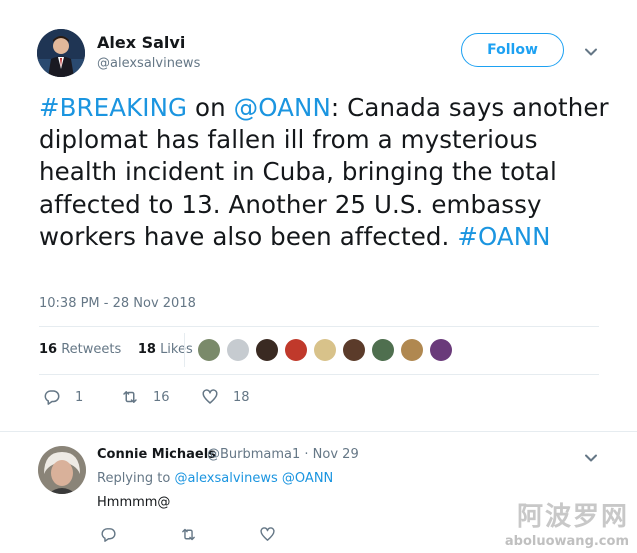 The height and width of the screenshot is (553, 637). What do you see at coordinates (156, 454) in the screenshot?
I see `reply-author-name: Connie Michaels` at bounding box center [156, 454].